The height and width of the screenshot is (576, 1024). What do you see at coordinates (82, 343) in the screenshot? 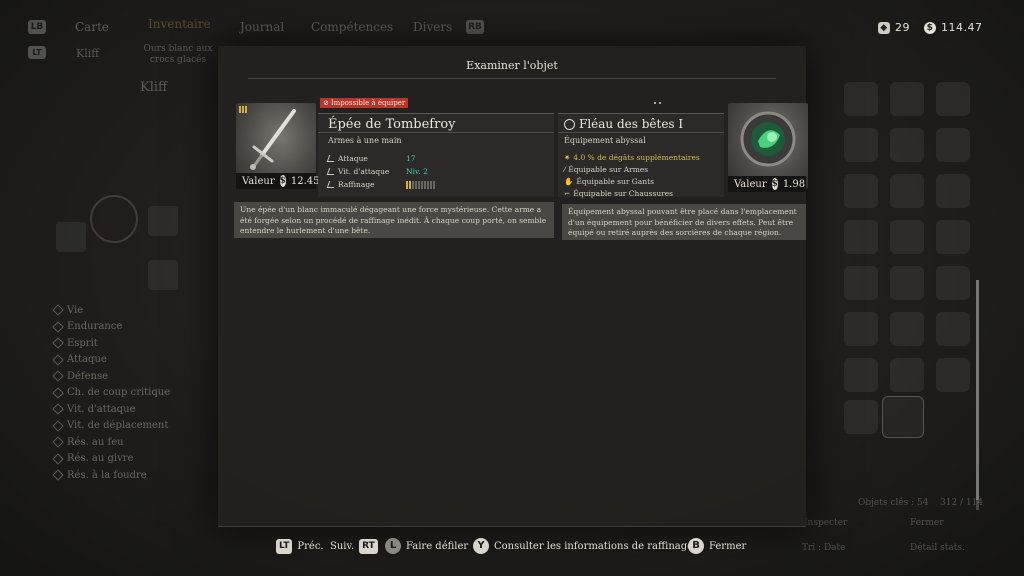
I see `stat-label: Esprit` at bounding box center [82, 343].